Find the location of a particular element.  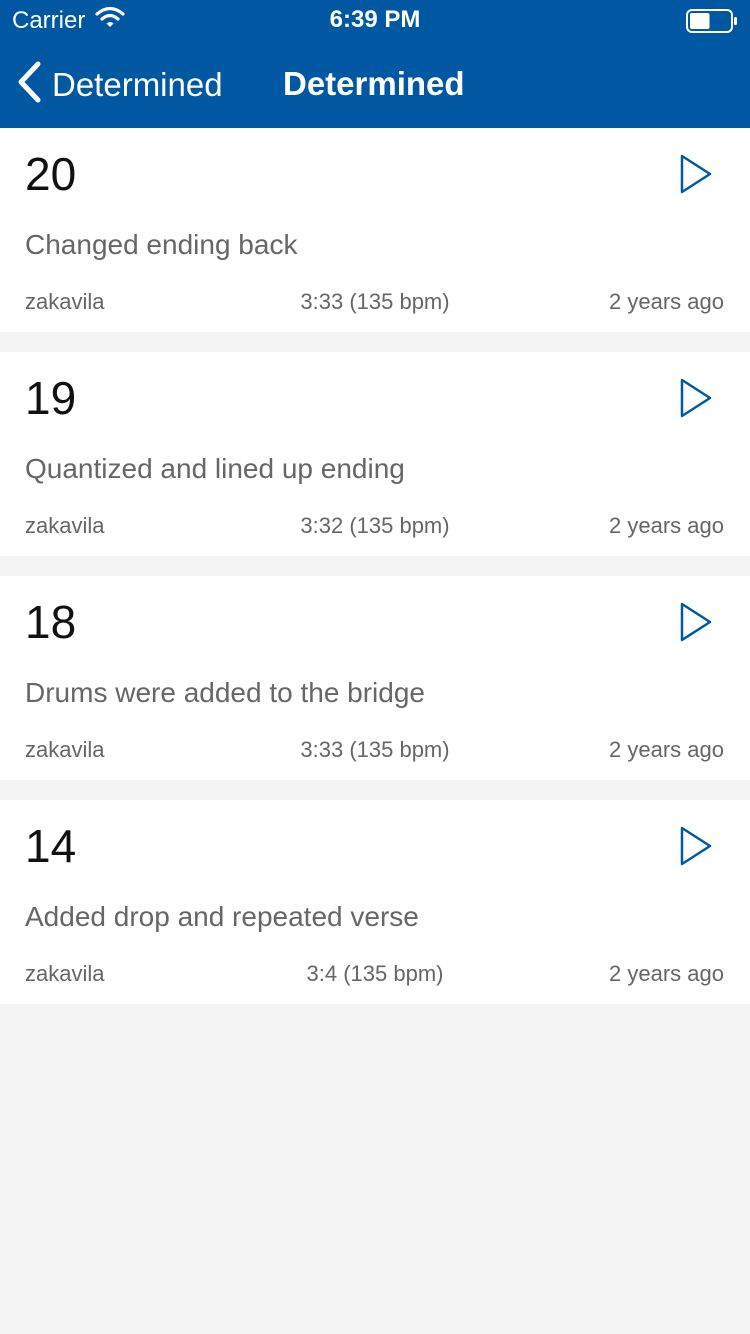

battery-icon is located at coordinates (712, 23).